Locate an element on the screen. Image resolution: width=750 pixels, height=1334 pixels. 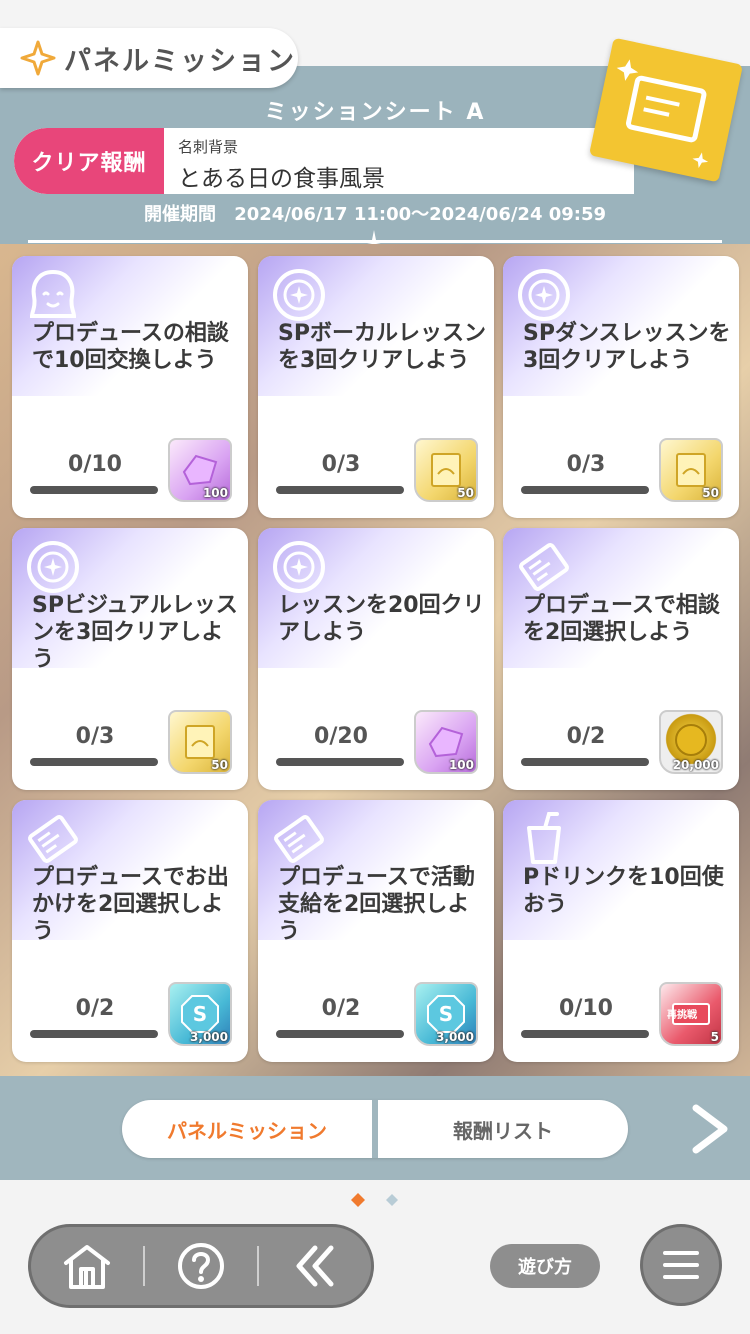
bottom-nav is located at coordinates (201, 1266).